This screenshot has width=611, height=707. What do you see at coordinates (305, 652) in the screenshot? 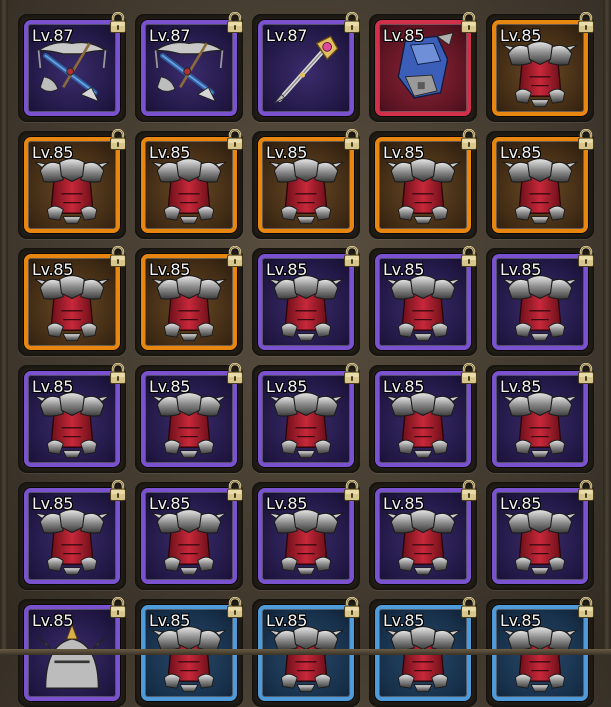
I see `frame-bottom-border` at bounding box center [305, 652].